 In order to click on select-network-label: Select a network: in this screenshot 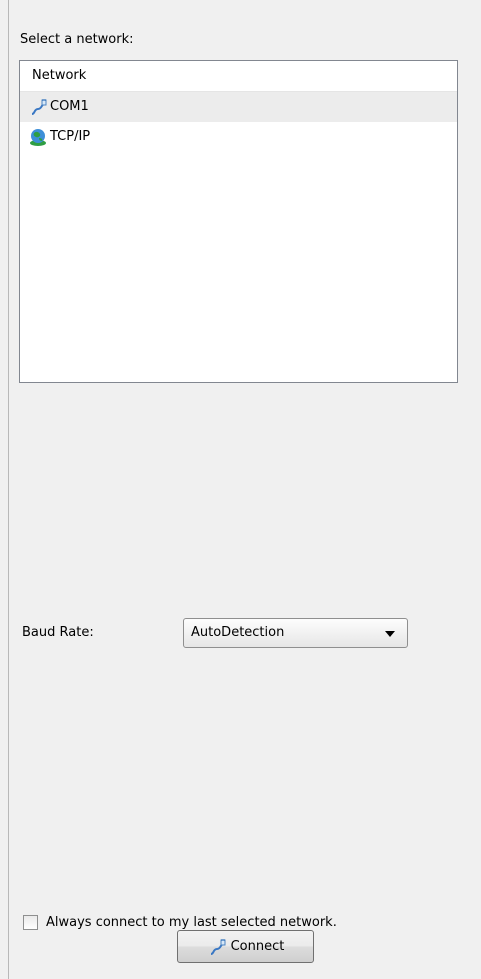, I will do `click(77, 39)`.